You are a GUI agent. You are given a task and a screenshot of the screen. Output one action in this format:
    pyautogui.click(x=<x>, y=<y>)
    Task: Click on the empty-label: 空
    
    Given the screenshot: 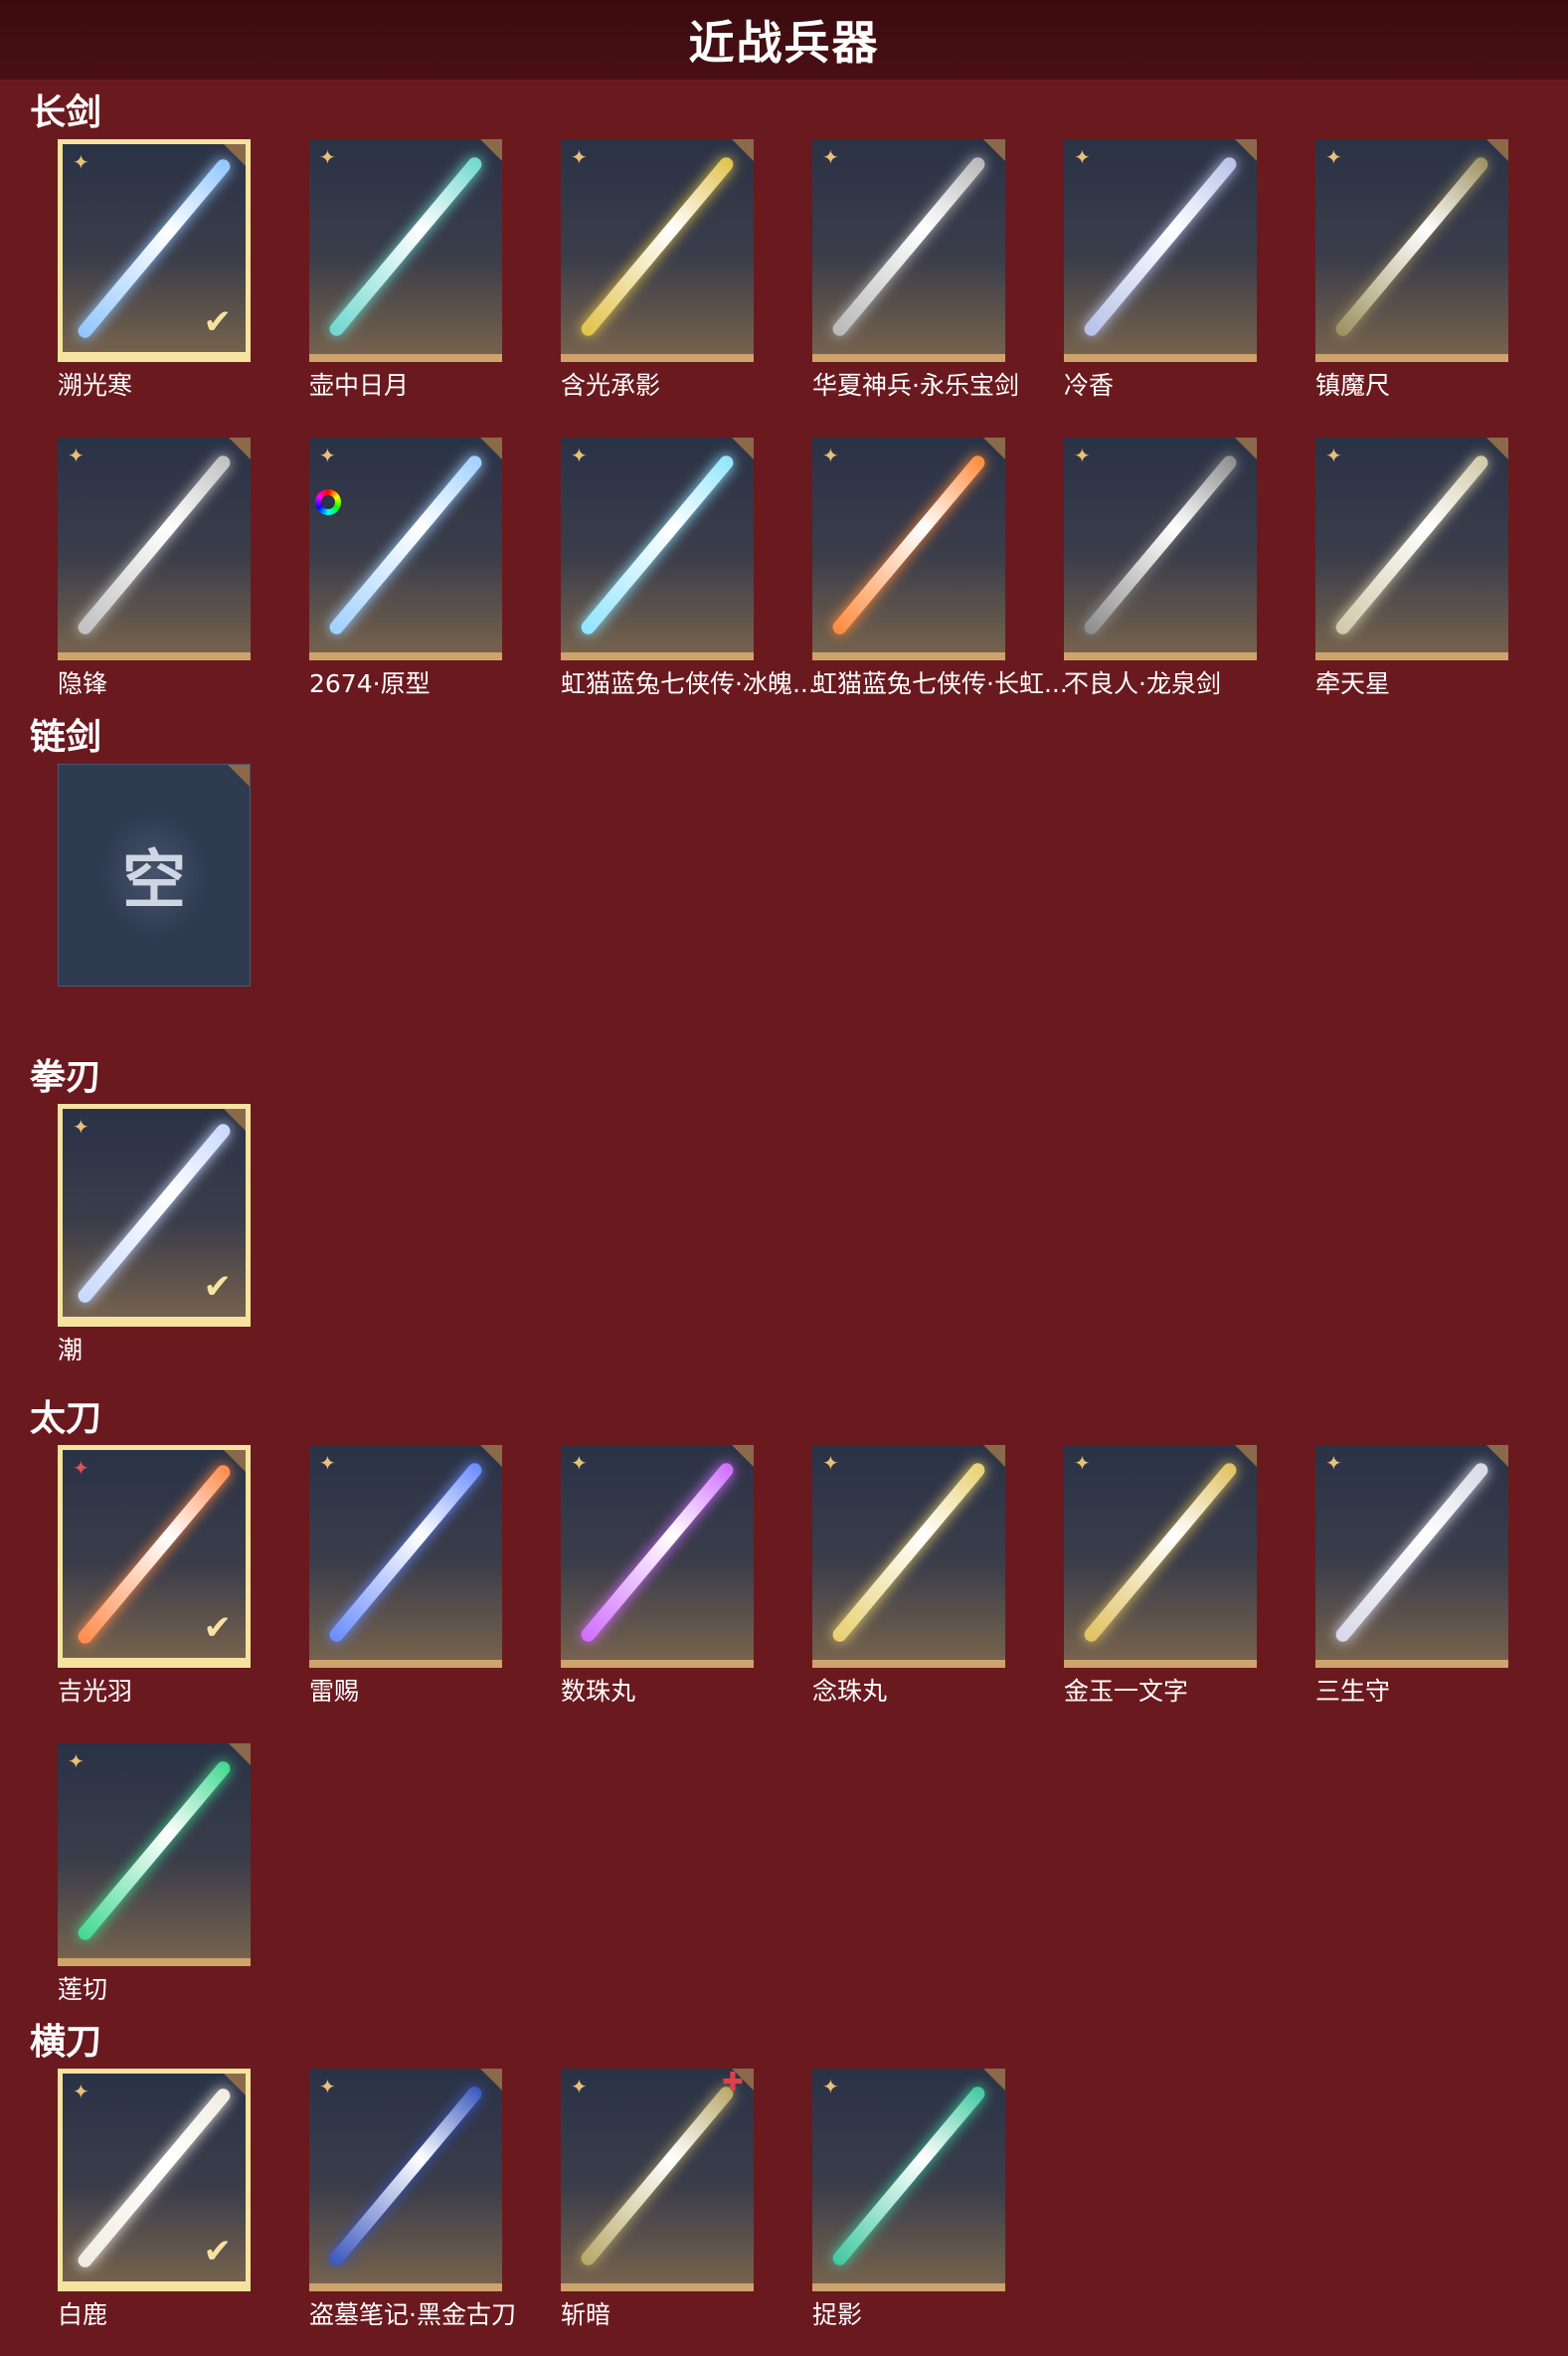 What is the action you would take?
    pyautogui.click(x=154, y=881)
    